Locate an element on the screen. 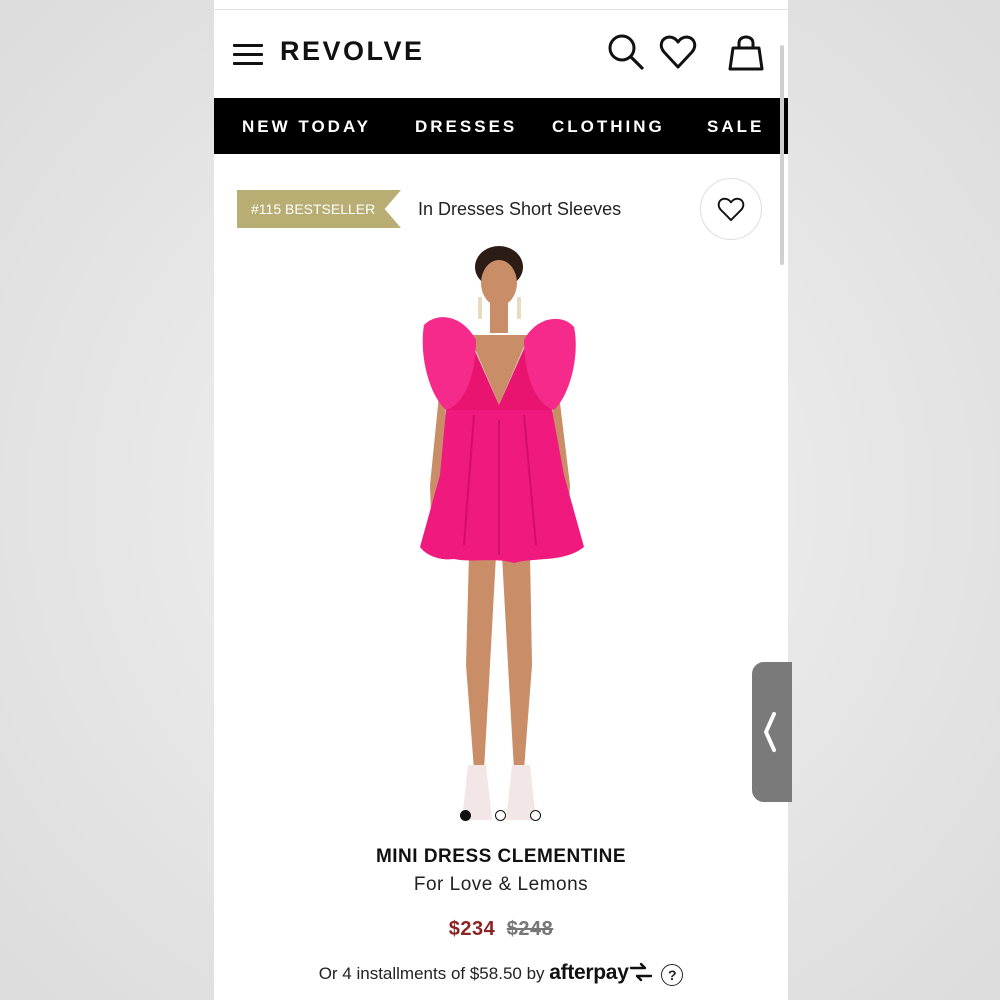 The image size is (1000, 1000). nav-sale: SALE is located at coordinates (735, 127).